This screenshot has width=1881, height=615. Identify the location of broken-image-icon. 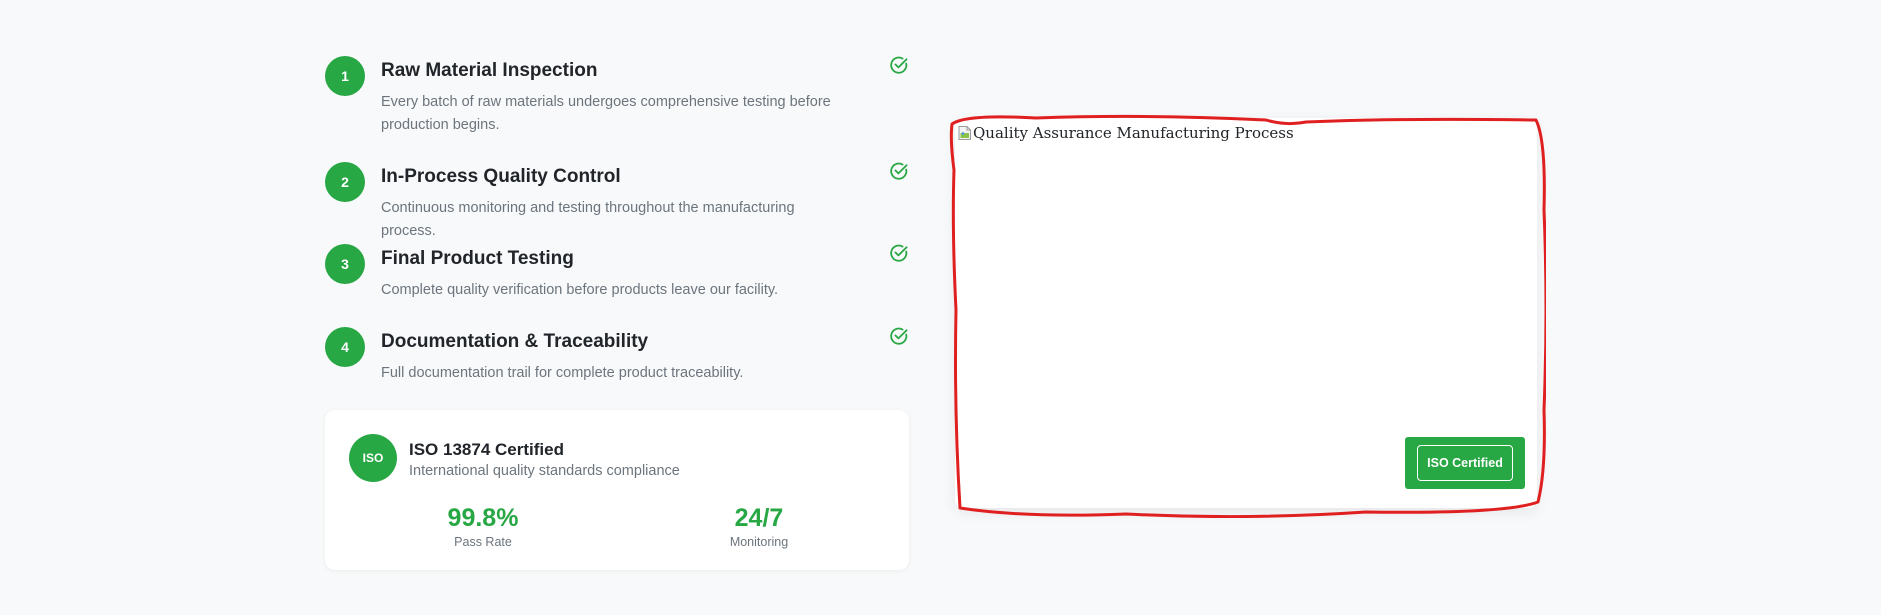
(964, 133).